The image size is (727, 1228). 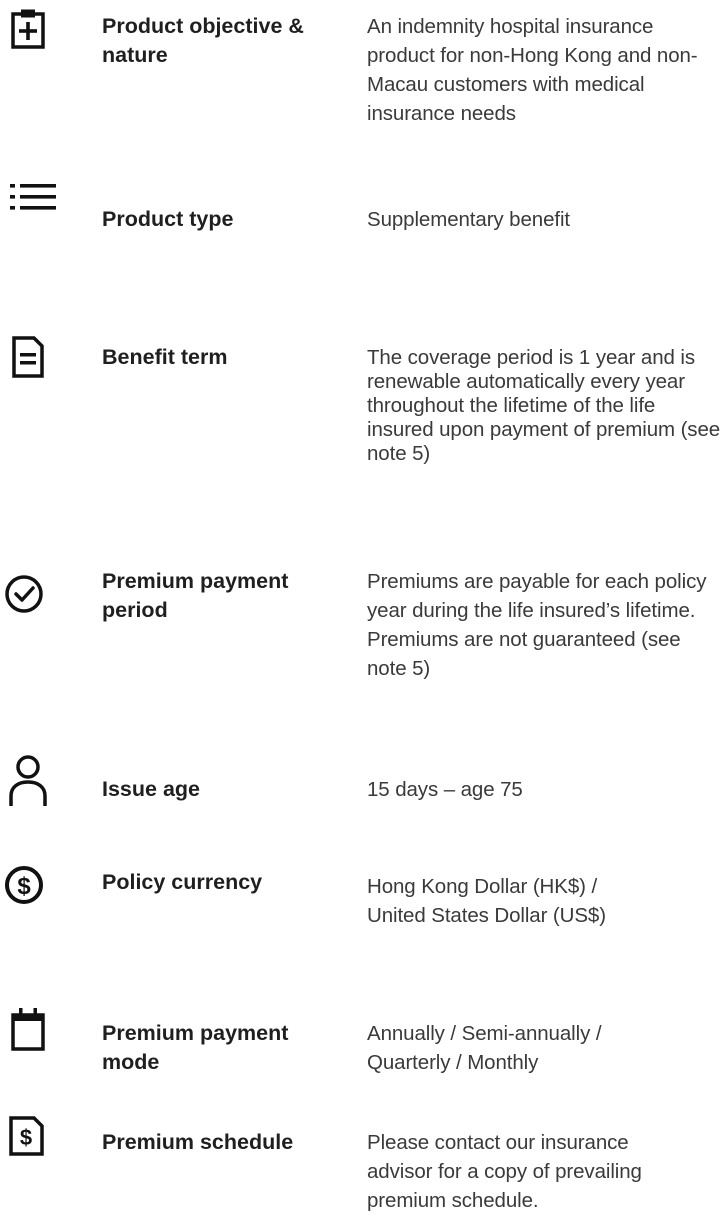 I want to click on dollar-document-icon: $, so click(x=32, y=1140).